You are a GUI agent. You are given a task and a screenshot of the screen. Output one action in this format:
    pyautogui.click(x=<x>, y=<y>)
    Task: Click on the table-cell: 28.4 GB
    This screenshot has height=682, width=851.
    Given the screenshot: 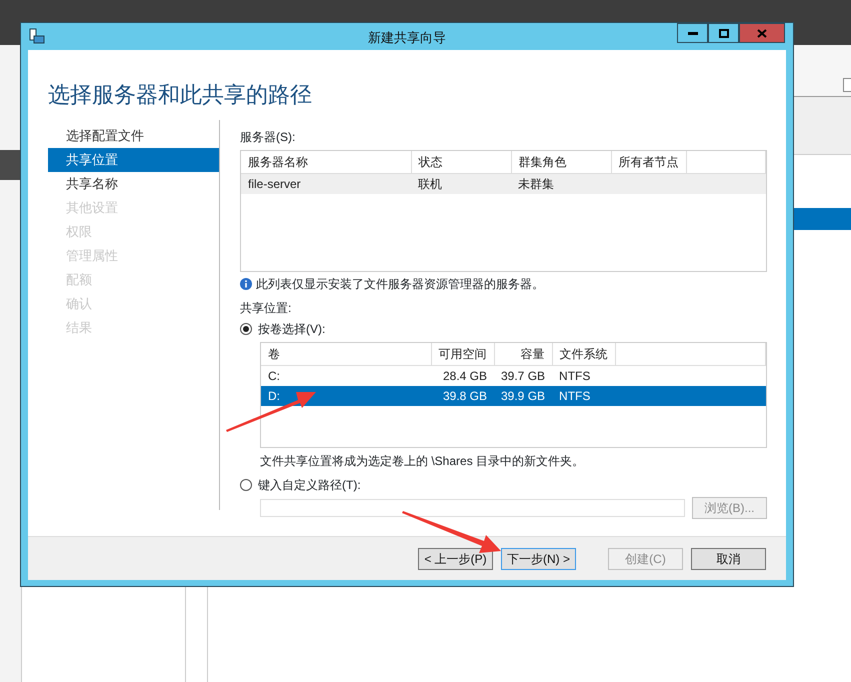 What is the action you would take?
    pyautogui.click(x=462, y=376)
    